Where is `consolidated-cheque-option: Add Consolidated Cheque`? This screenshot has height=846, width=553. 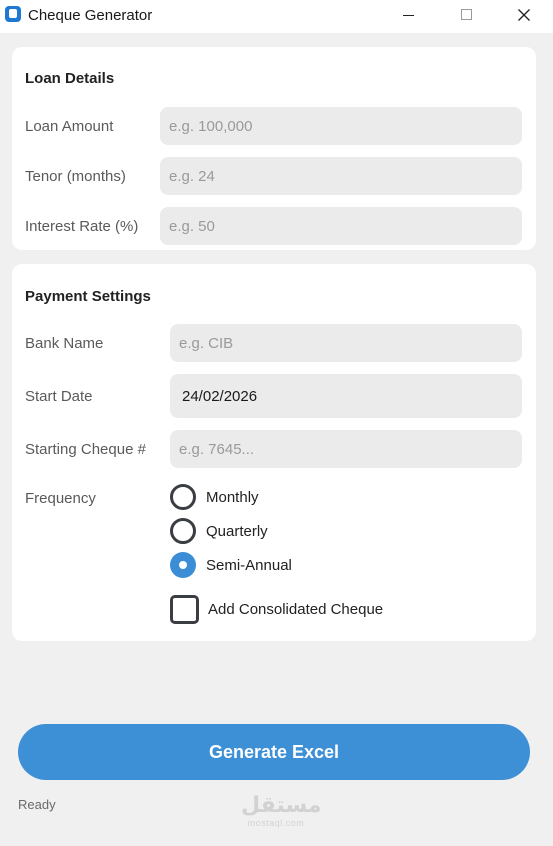 consolidated-cheque-option: Add Consolidated Cheque is located at coordinates (276, 609).